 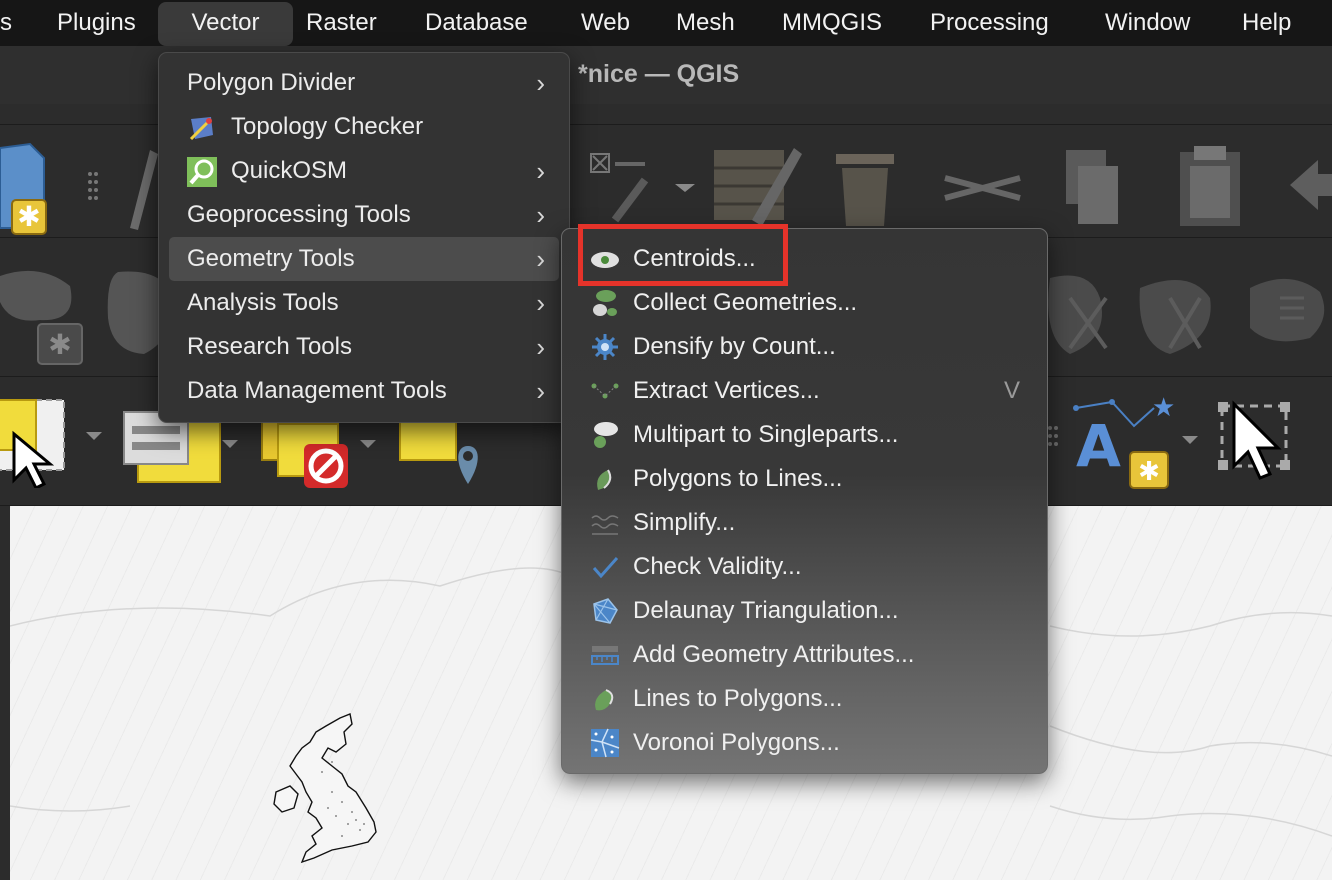 What do you see at coordinates (269, 346) in the screenshot?
I see `menu-item-label: Research Tools` at bounding box center [269, 346].